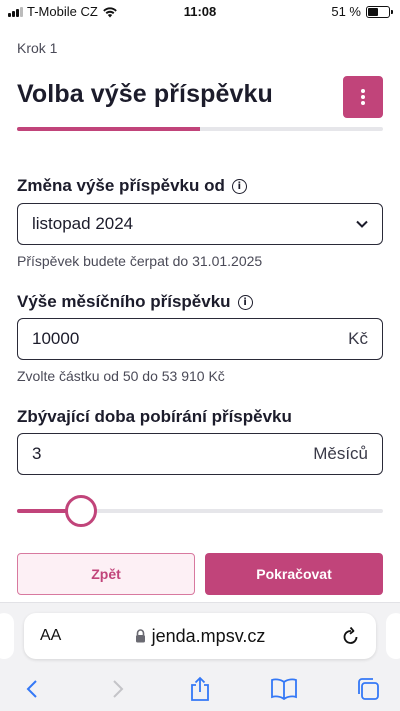 The width and height of the screenshot is (400, 711). What do you see at coordinates (340, 453) in the screenshot?
I see `duration-unit: Měsíců` at bounding box center [340, 453].